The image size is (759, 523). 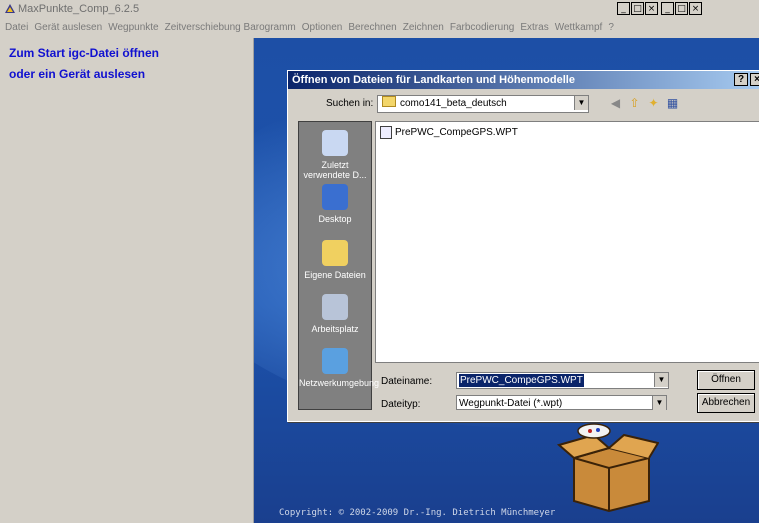 What do you see at coordinates (634, 103) in the screenshot?
I see `up-folder-icon: ⇧` at bounding box center [634, 103].